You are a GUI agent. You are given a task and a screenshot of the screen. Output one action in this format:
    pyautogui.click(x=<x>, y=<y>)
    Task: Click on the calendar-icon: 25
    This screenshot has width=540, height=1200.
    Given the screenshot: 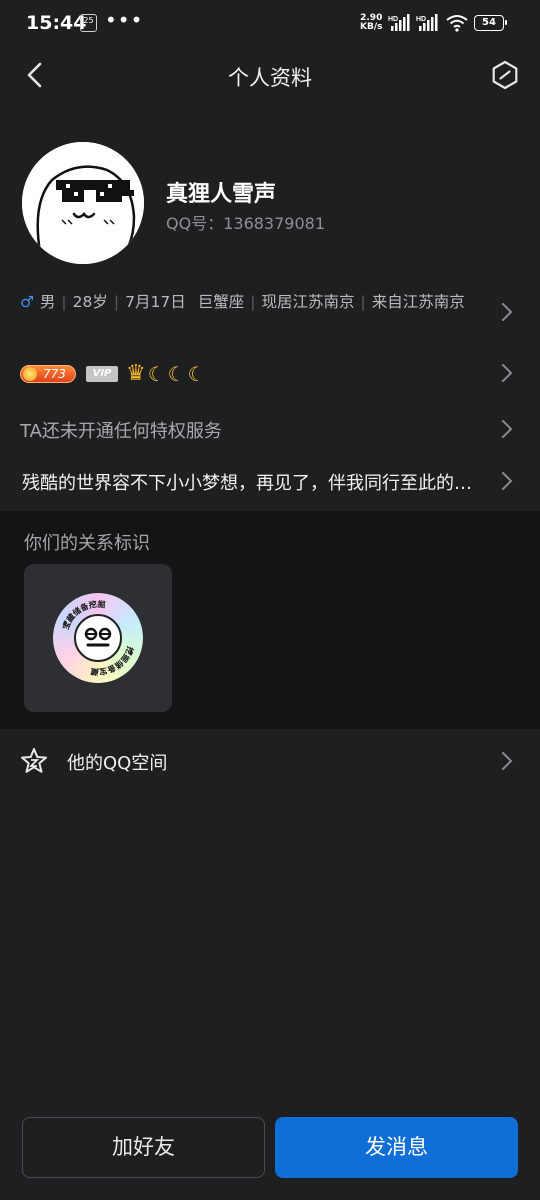 What is the action you would take?
    pyautogui.click(x=88, y=23)
    